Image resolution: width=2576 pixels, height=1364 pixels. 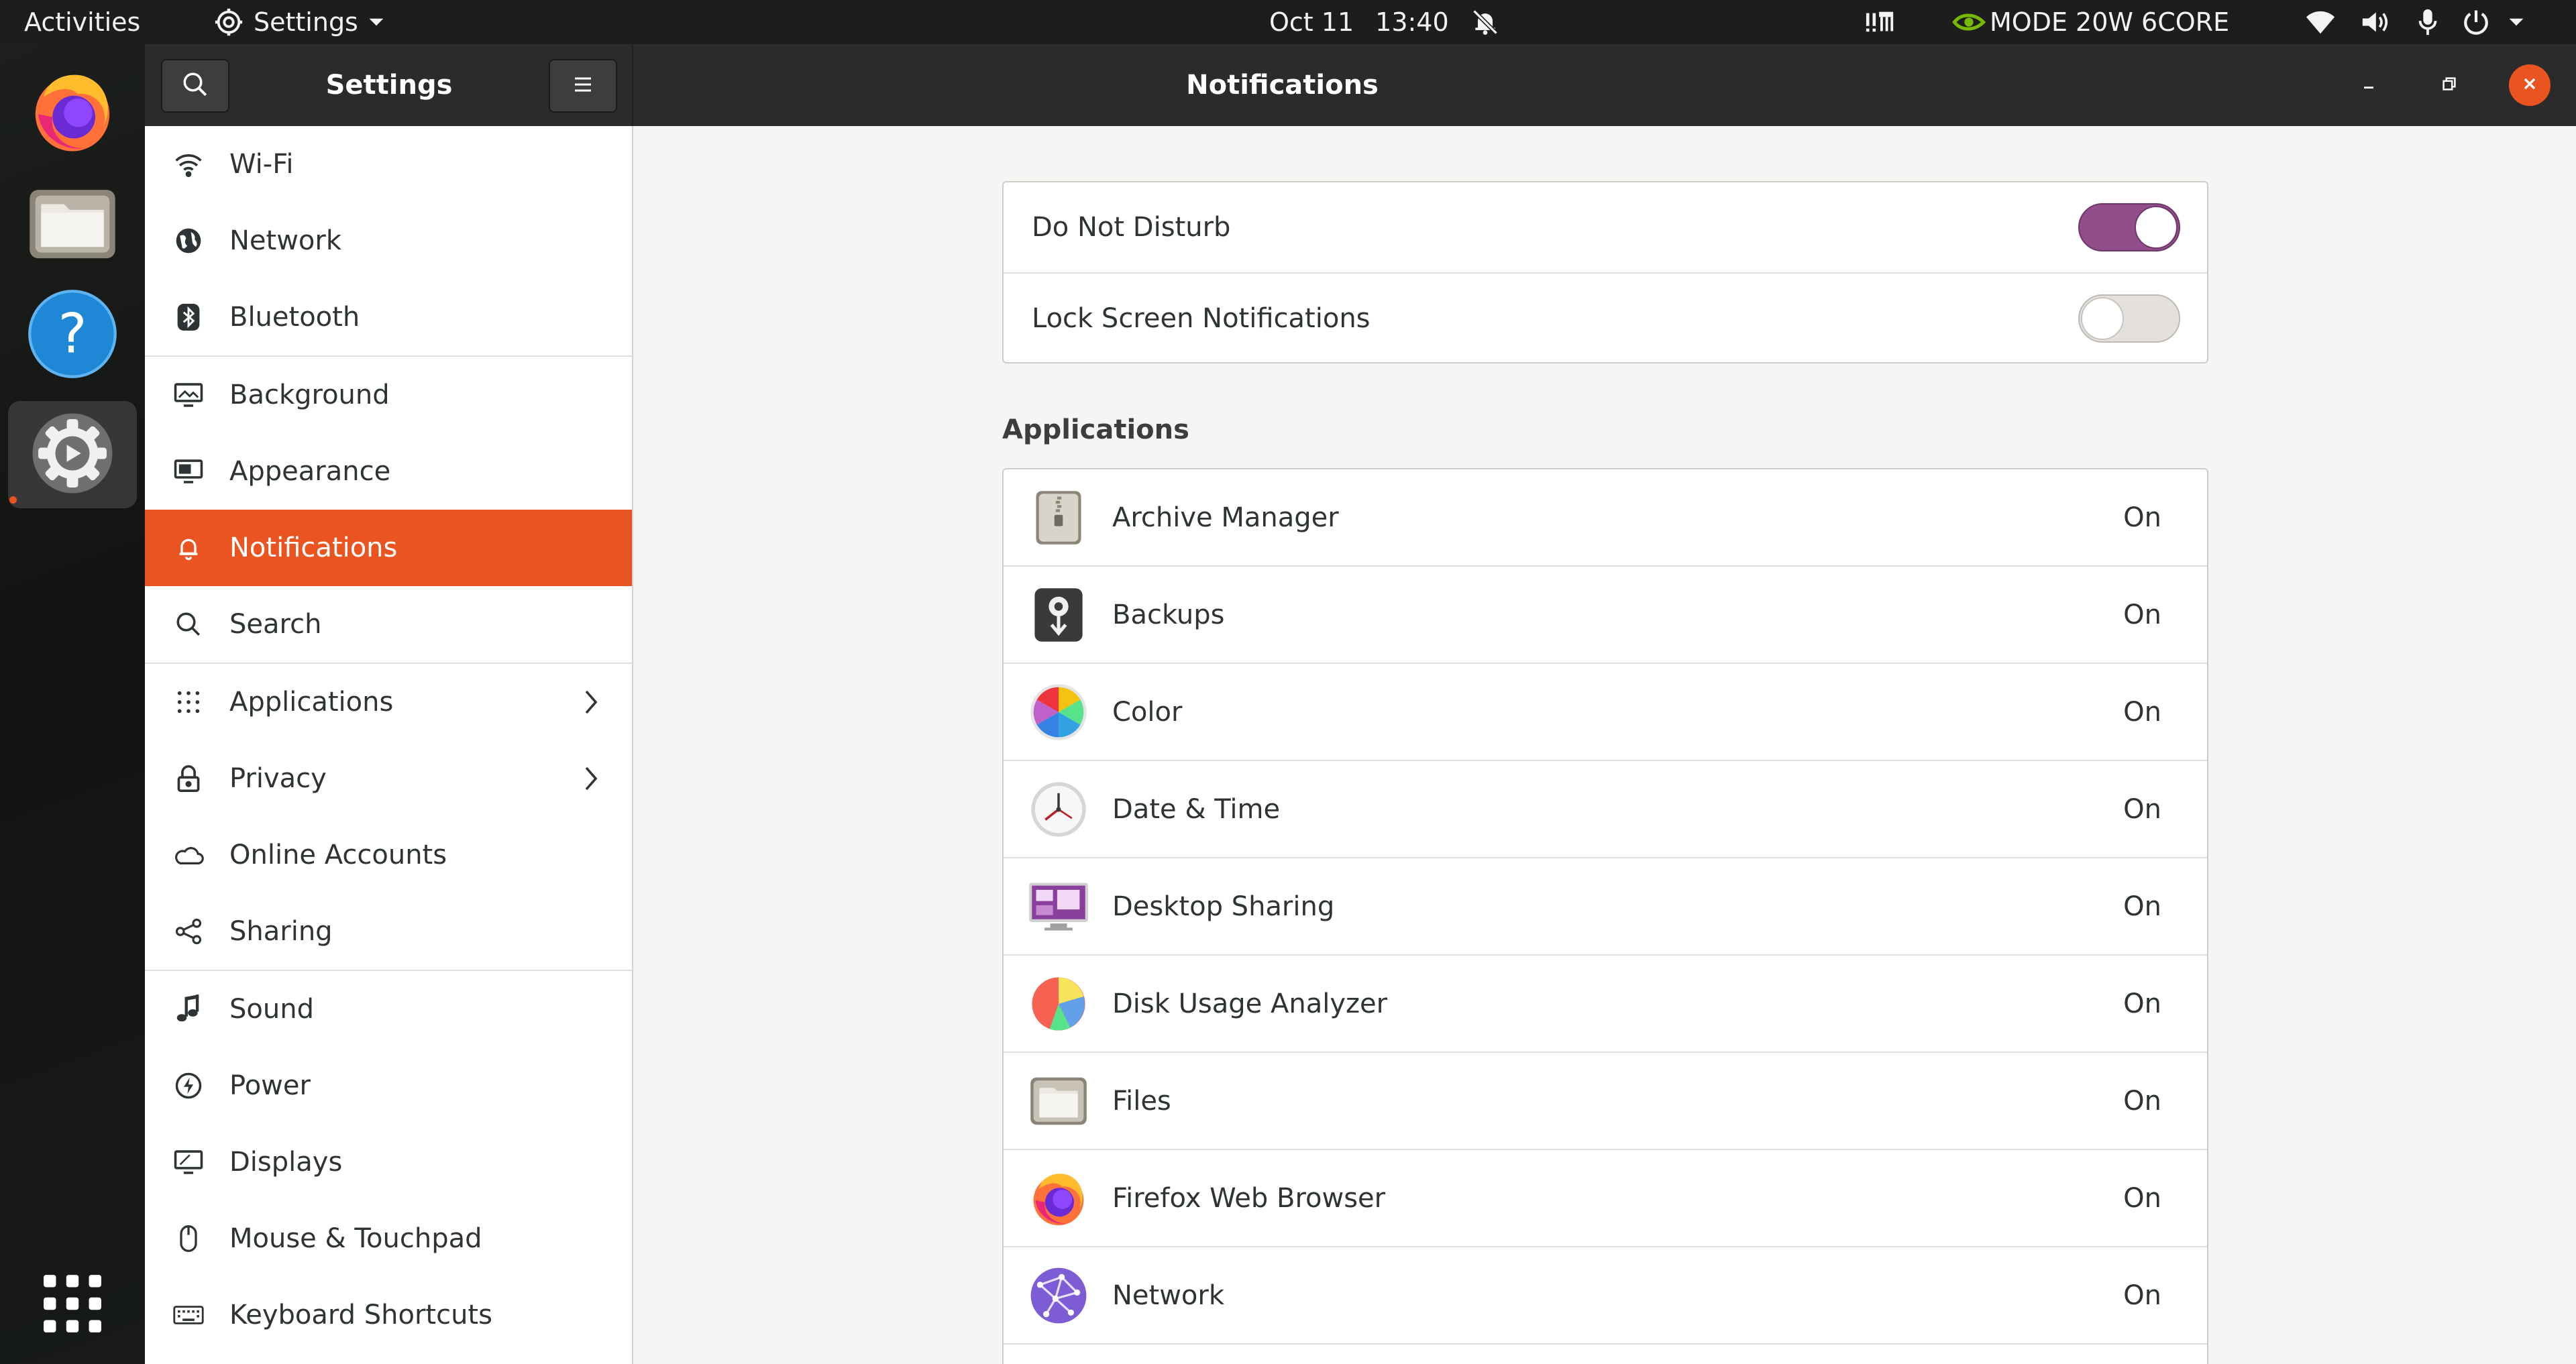 What do you see at coordinates (1249, 1198) in the screenshot?
I see `app-name: Firefox Web Browser` at bounding box center [1249, 1198].